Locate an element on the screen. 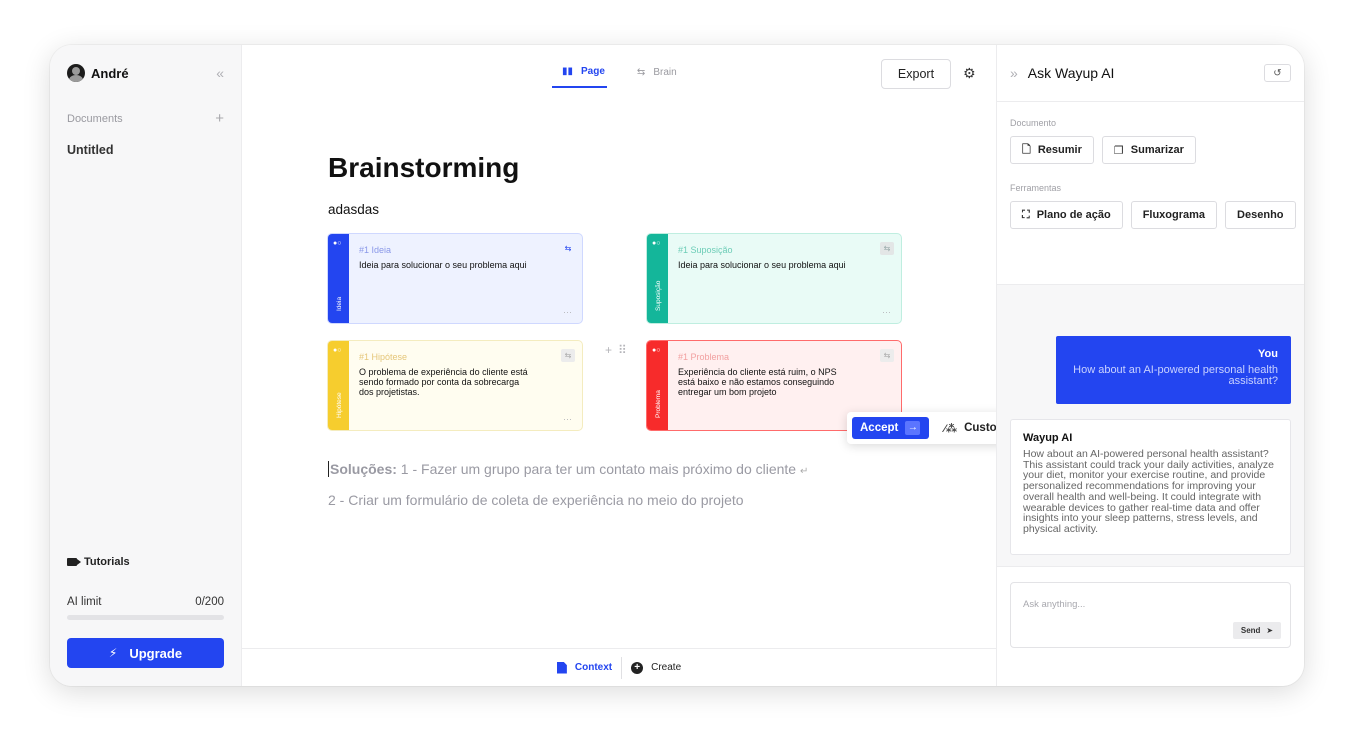 The height and width of the screenshot is (740, 1354). ask-input-box: Send ➤ is located at coordinates (1150, 615).